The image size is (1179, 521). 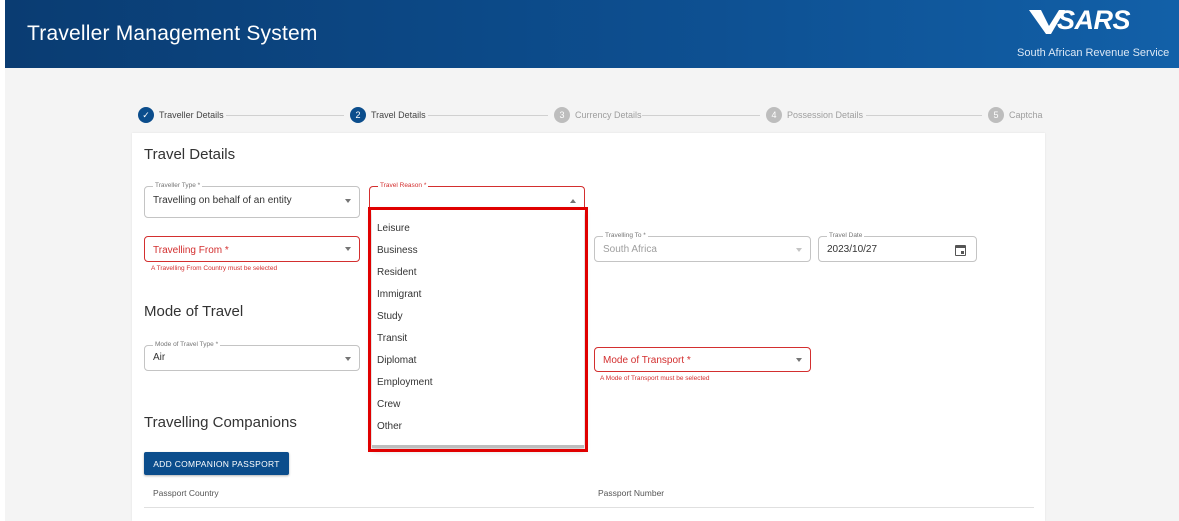 I want to click on step-currency-details: 3 Currency Details, so click(x=598, y=115).